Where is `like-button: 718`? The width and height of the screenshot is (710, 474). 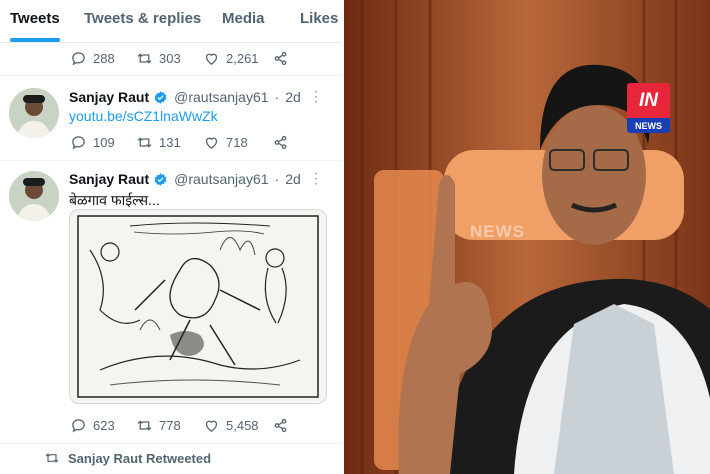
like-button: 718 is located at coordinates (225, 142).